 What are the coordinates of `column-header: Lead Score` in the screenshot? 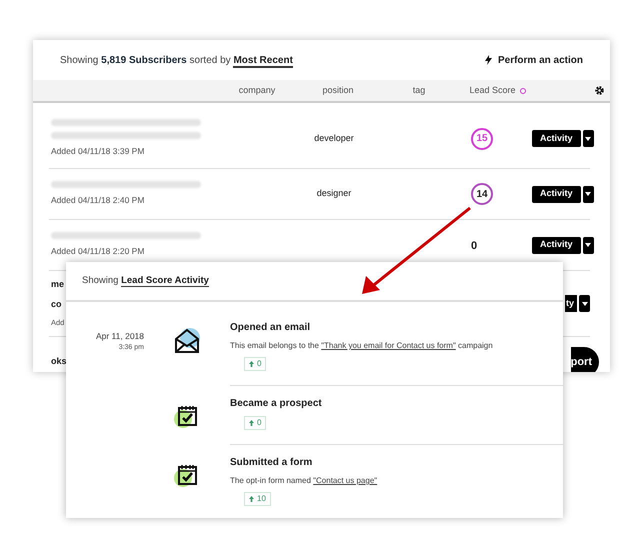 It's located at (497, 91).